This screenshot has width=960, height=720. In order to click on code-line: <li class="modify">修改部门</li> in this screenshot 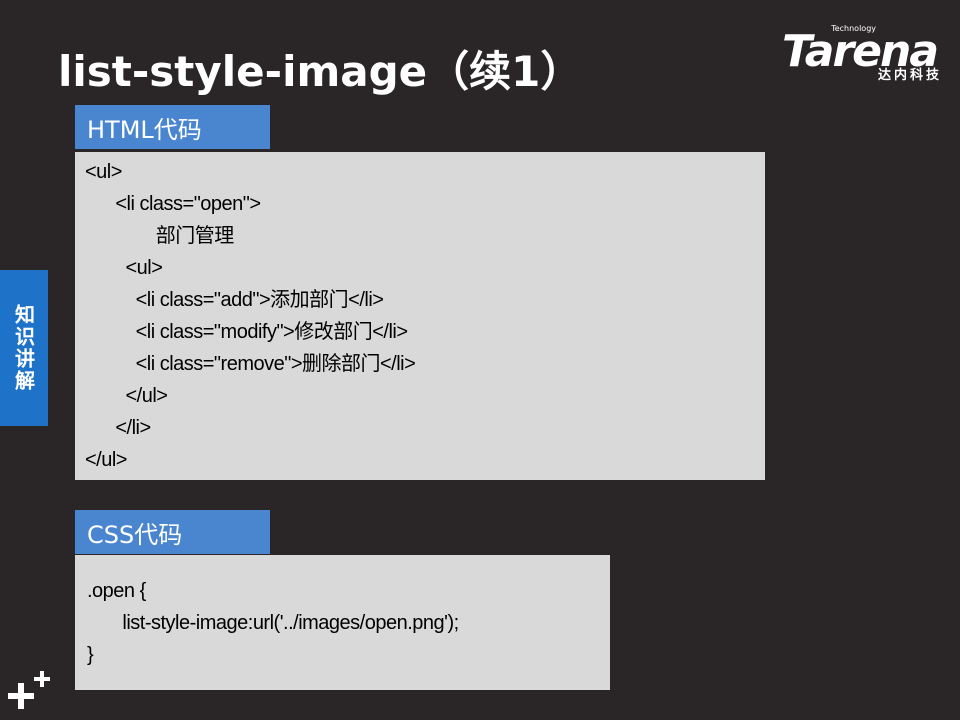, I will do `click(246, 332)`.